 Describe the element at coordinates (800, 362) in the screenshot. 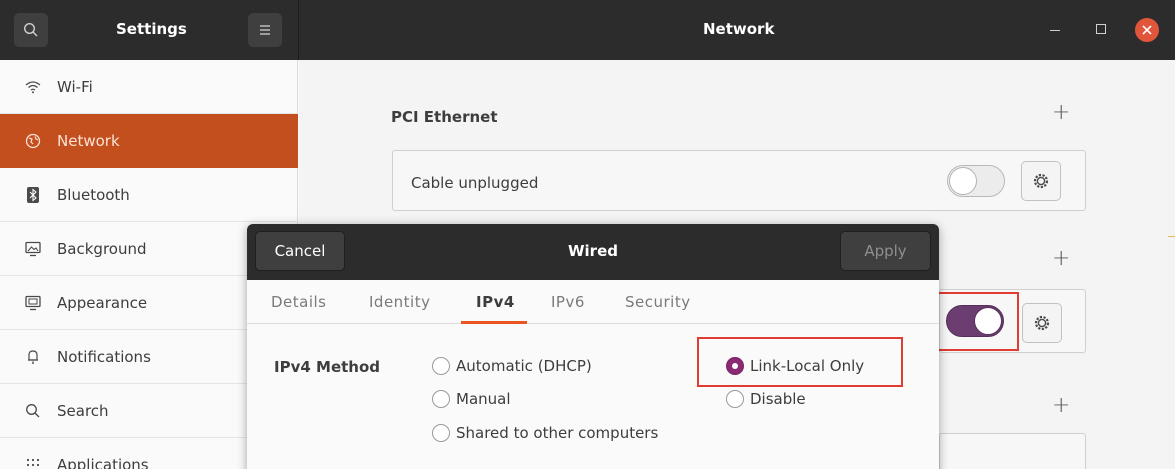

I see `highlight-link-local-box` at that location.